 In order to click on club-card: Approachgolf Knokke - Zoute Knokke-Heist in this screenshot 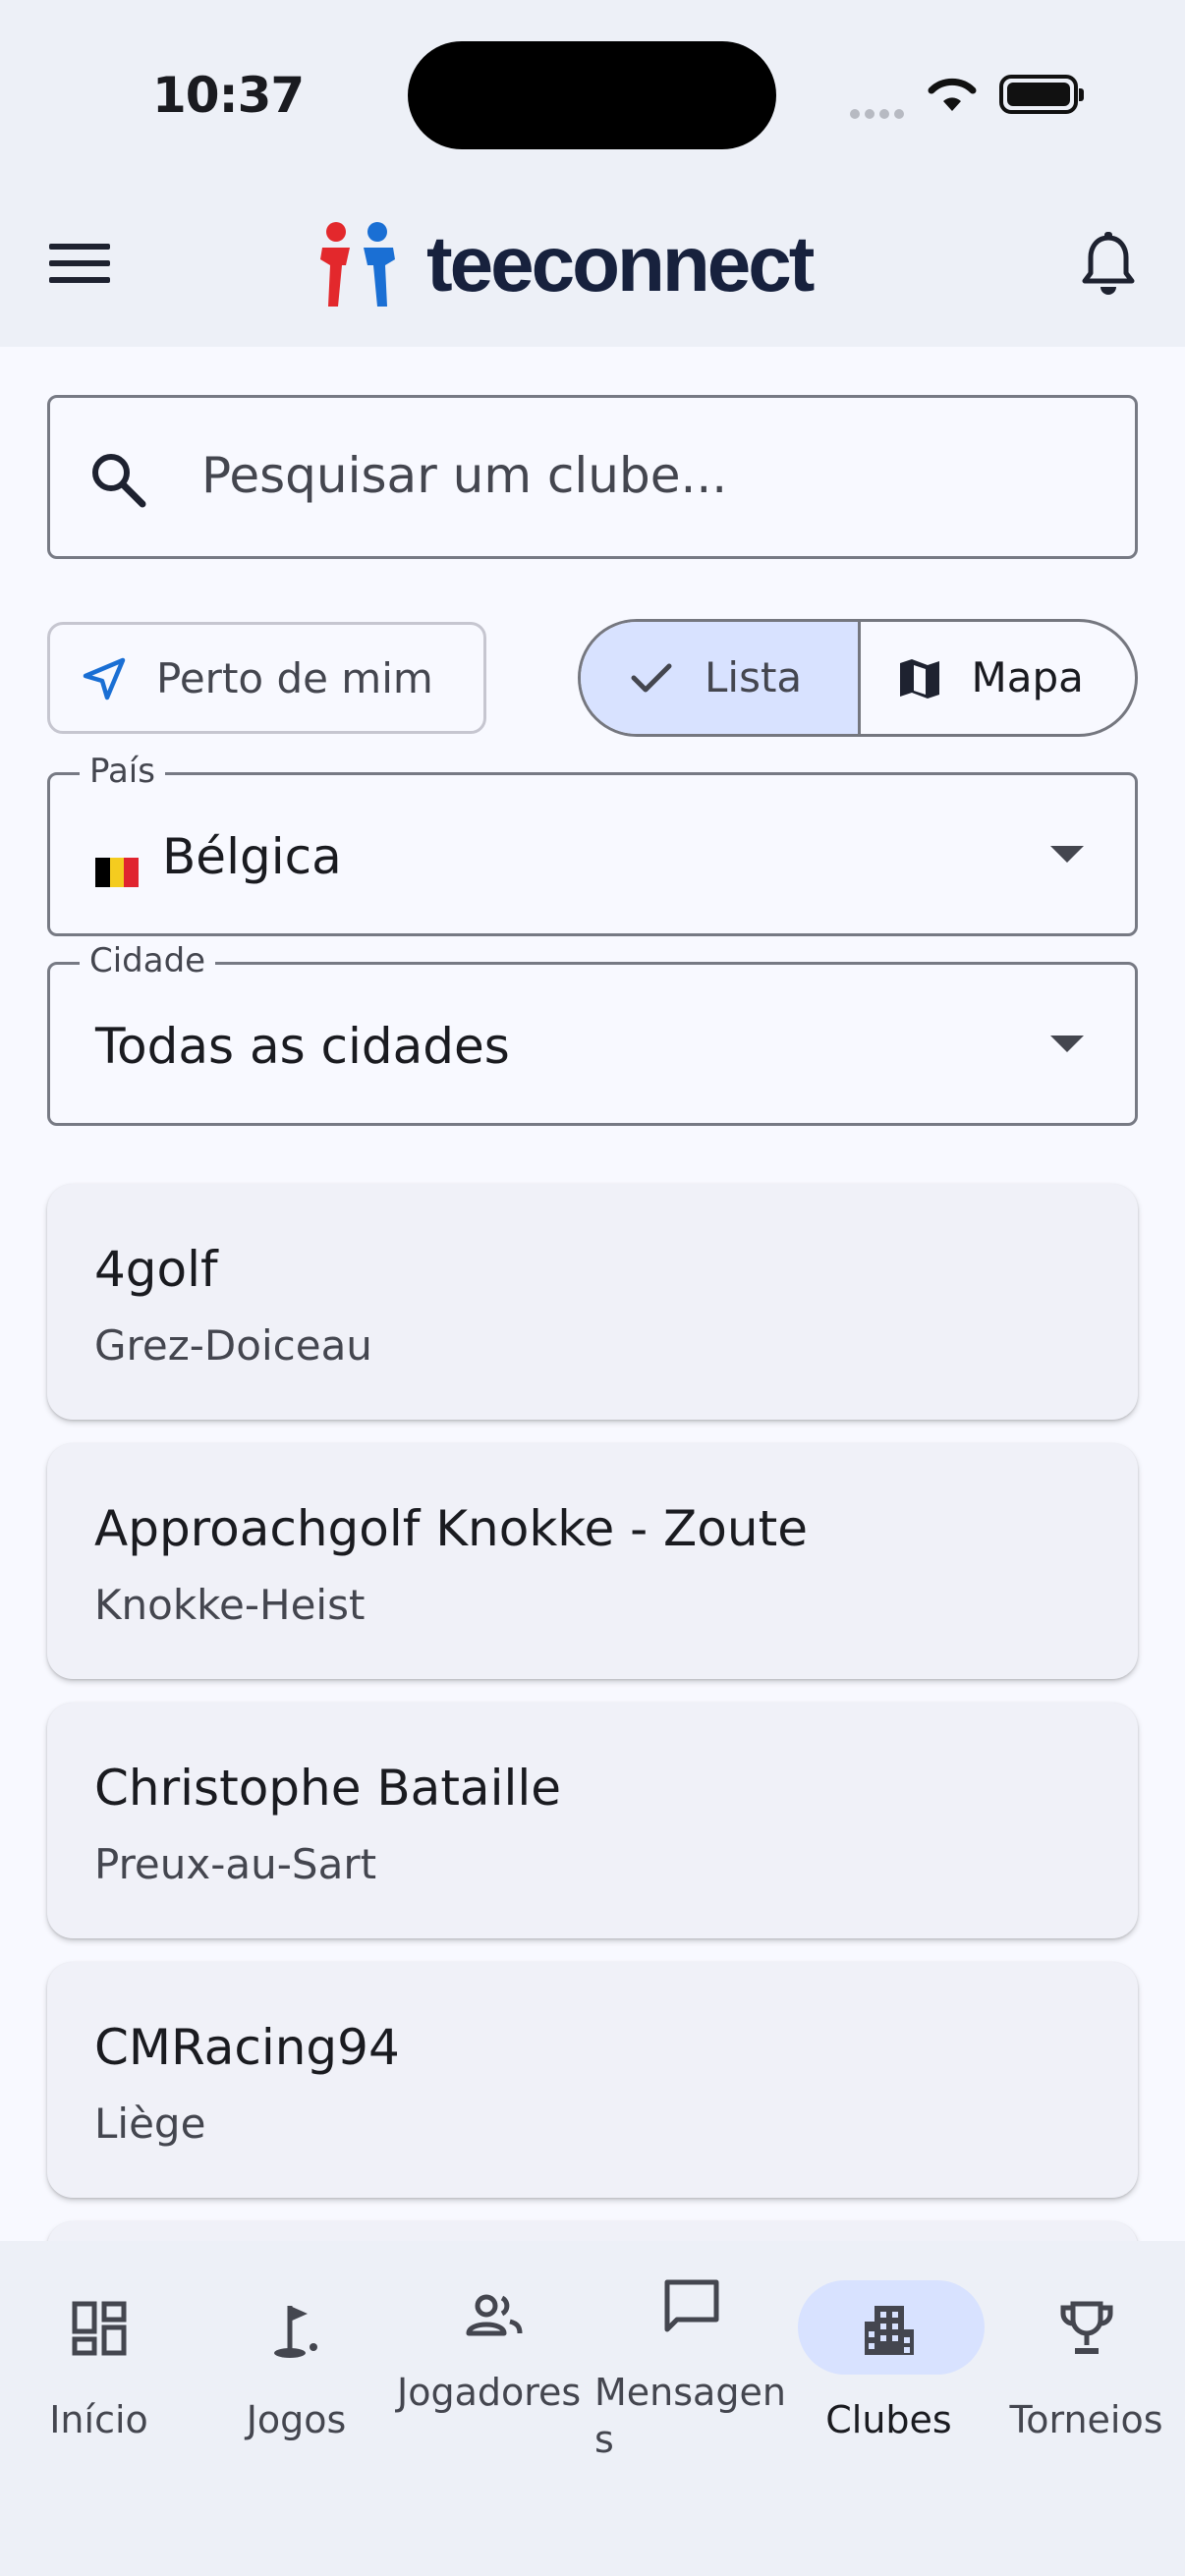, I will do `click(592, 1561)`.